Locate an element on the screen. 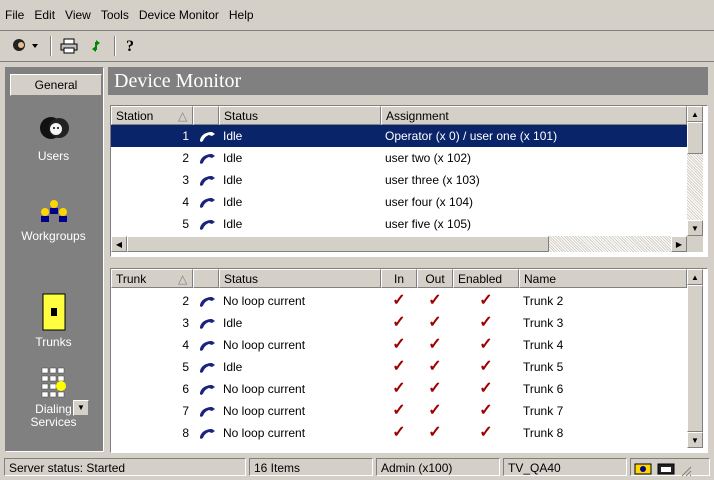 The image size is (714, 480). station-assignment: user two (x 102) is located at coordinates (428, 158).